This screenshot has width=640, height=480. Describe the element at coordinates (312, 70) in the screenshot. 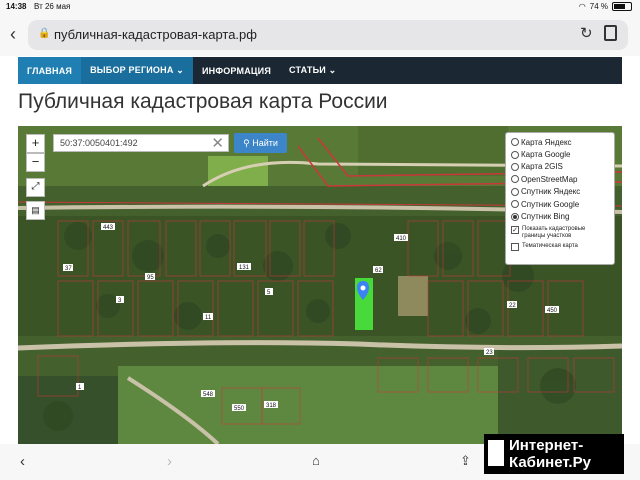

I see `nav-articles: СТАТЬИ ⌄` at that location.